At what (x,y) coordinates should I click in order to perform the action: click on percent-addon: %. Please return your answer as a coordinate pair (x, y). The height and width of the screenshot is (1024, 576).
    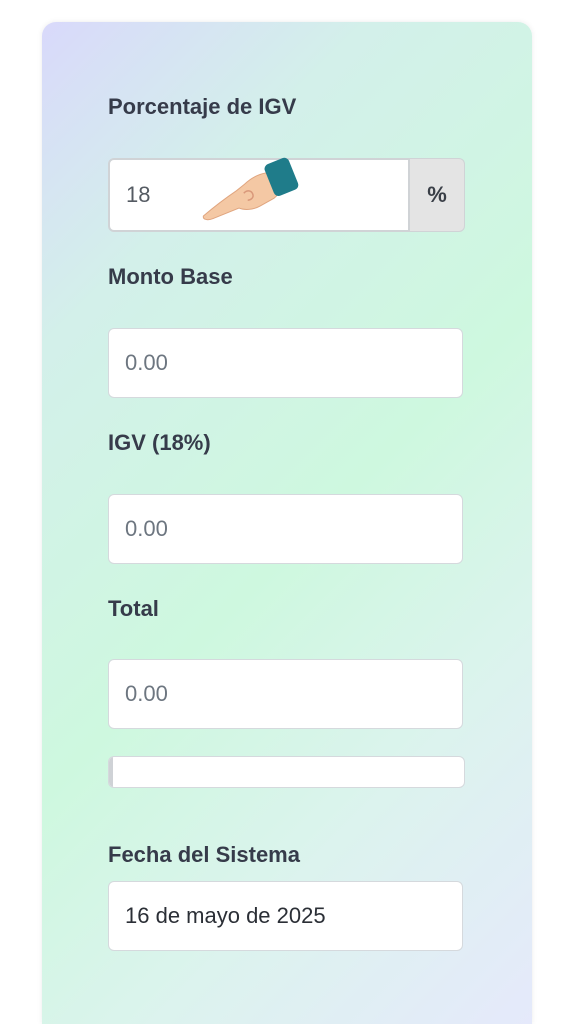
    Looking at the image, I should click on (437, 195).